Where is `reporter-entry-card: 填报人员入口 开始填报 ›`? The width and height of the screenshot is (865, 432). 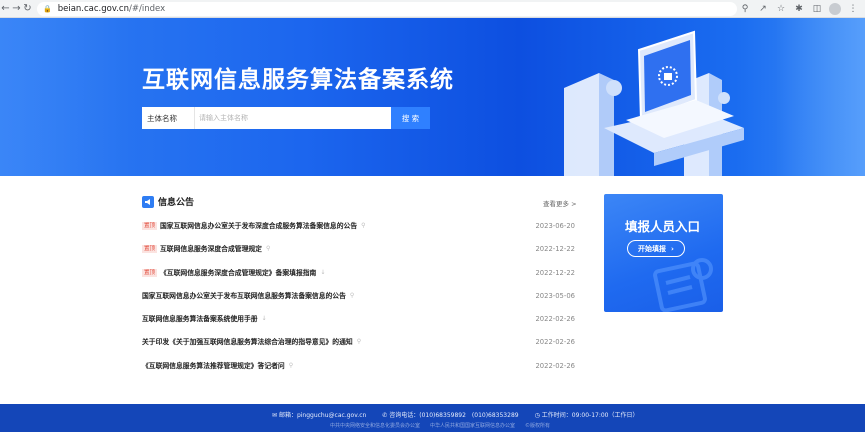
reporter-entry-card: 填报人员入口 开始填报 › is located at coordinates (663, 253).